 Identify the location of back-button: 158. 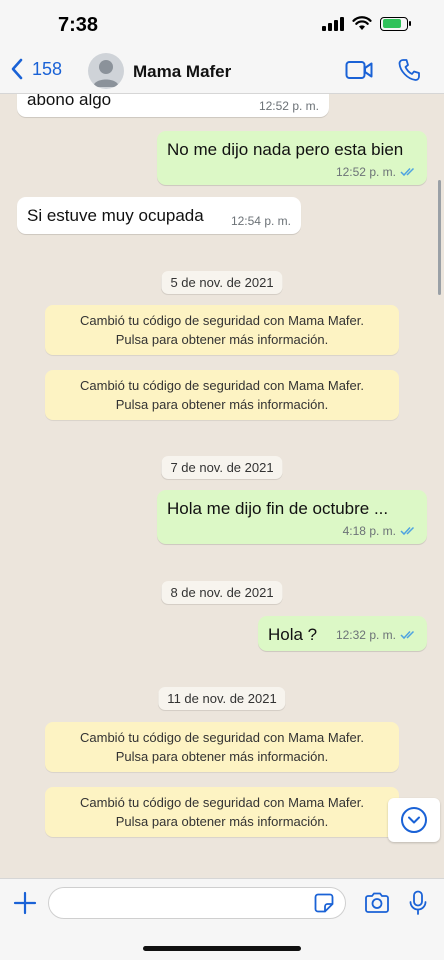
(36, 69).